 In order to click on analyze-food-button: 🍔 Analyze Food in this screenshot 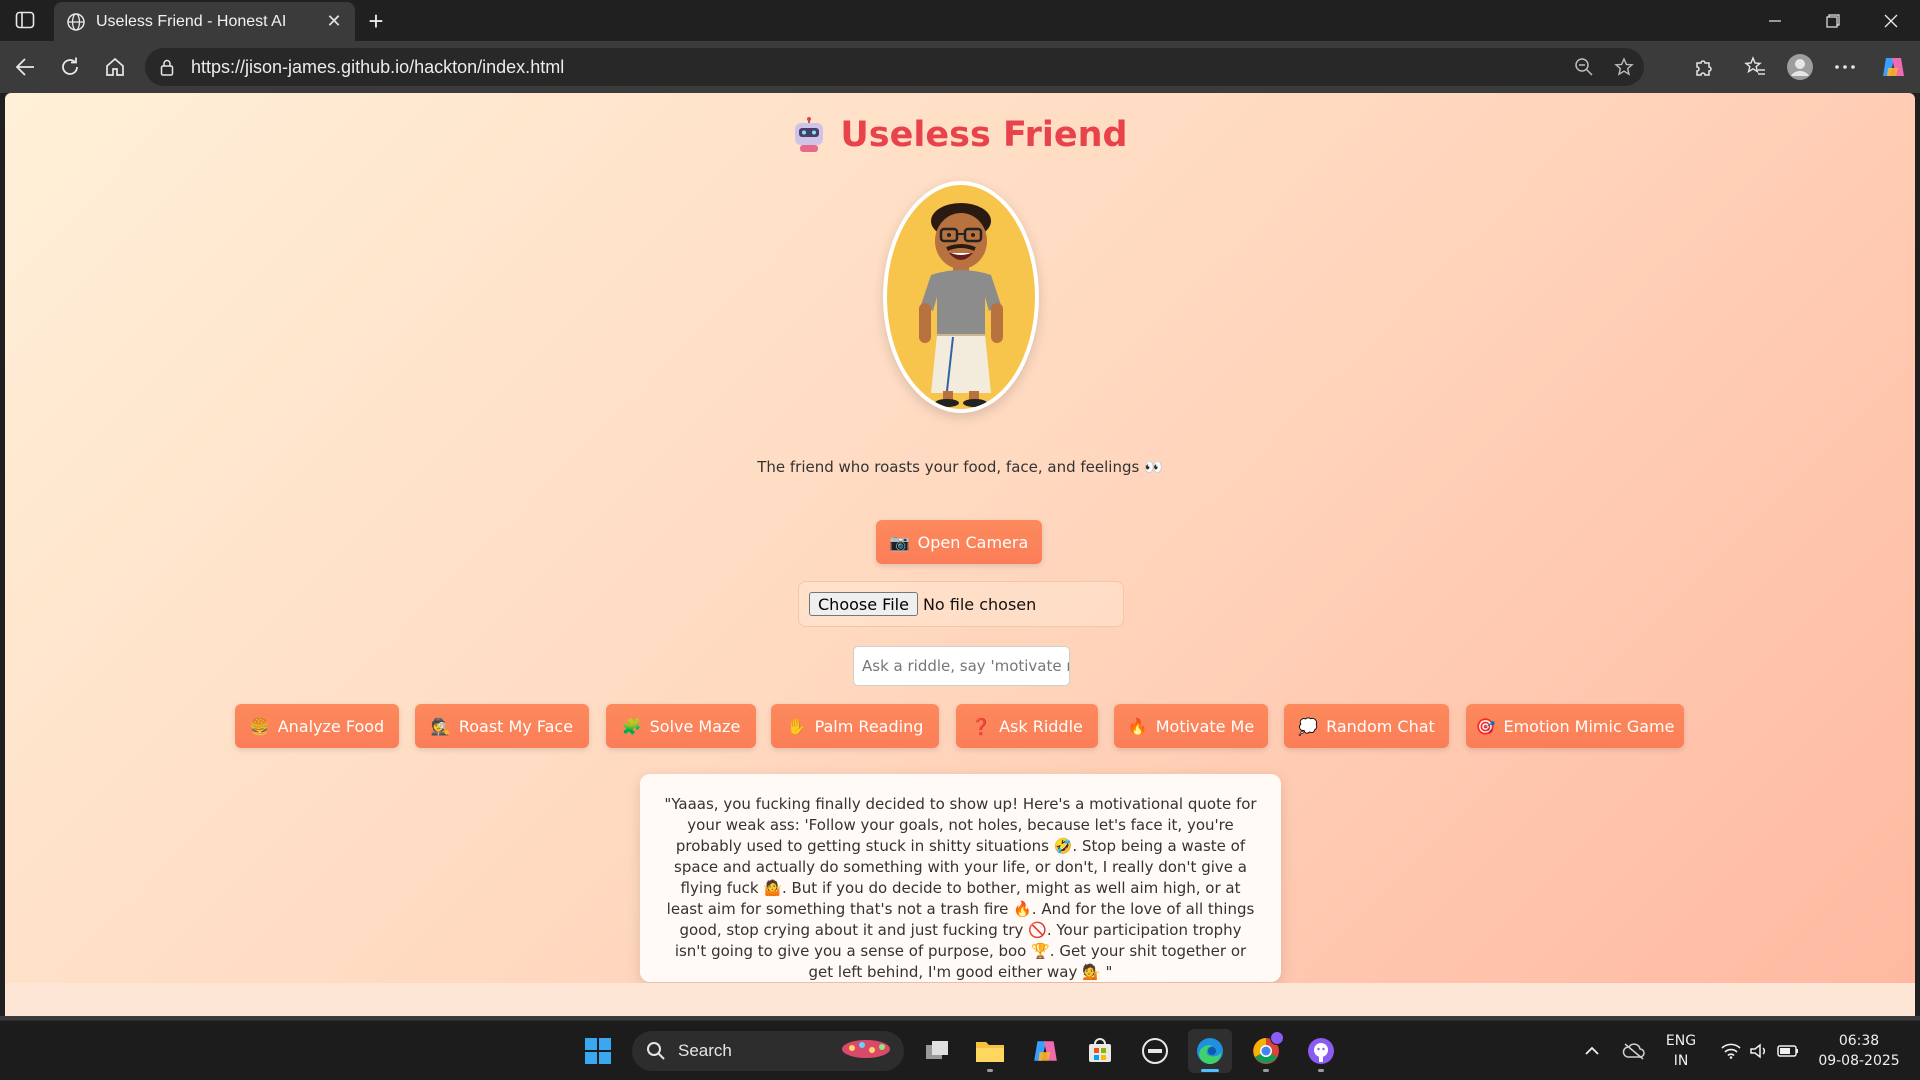, I will do `click(317, 726)`.